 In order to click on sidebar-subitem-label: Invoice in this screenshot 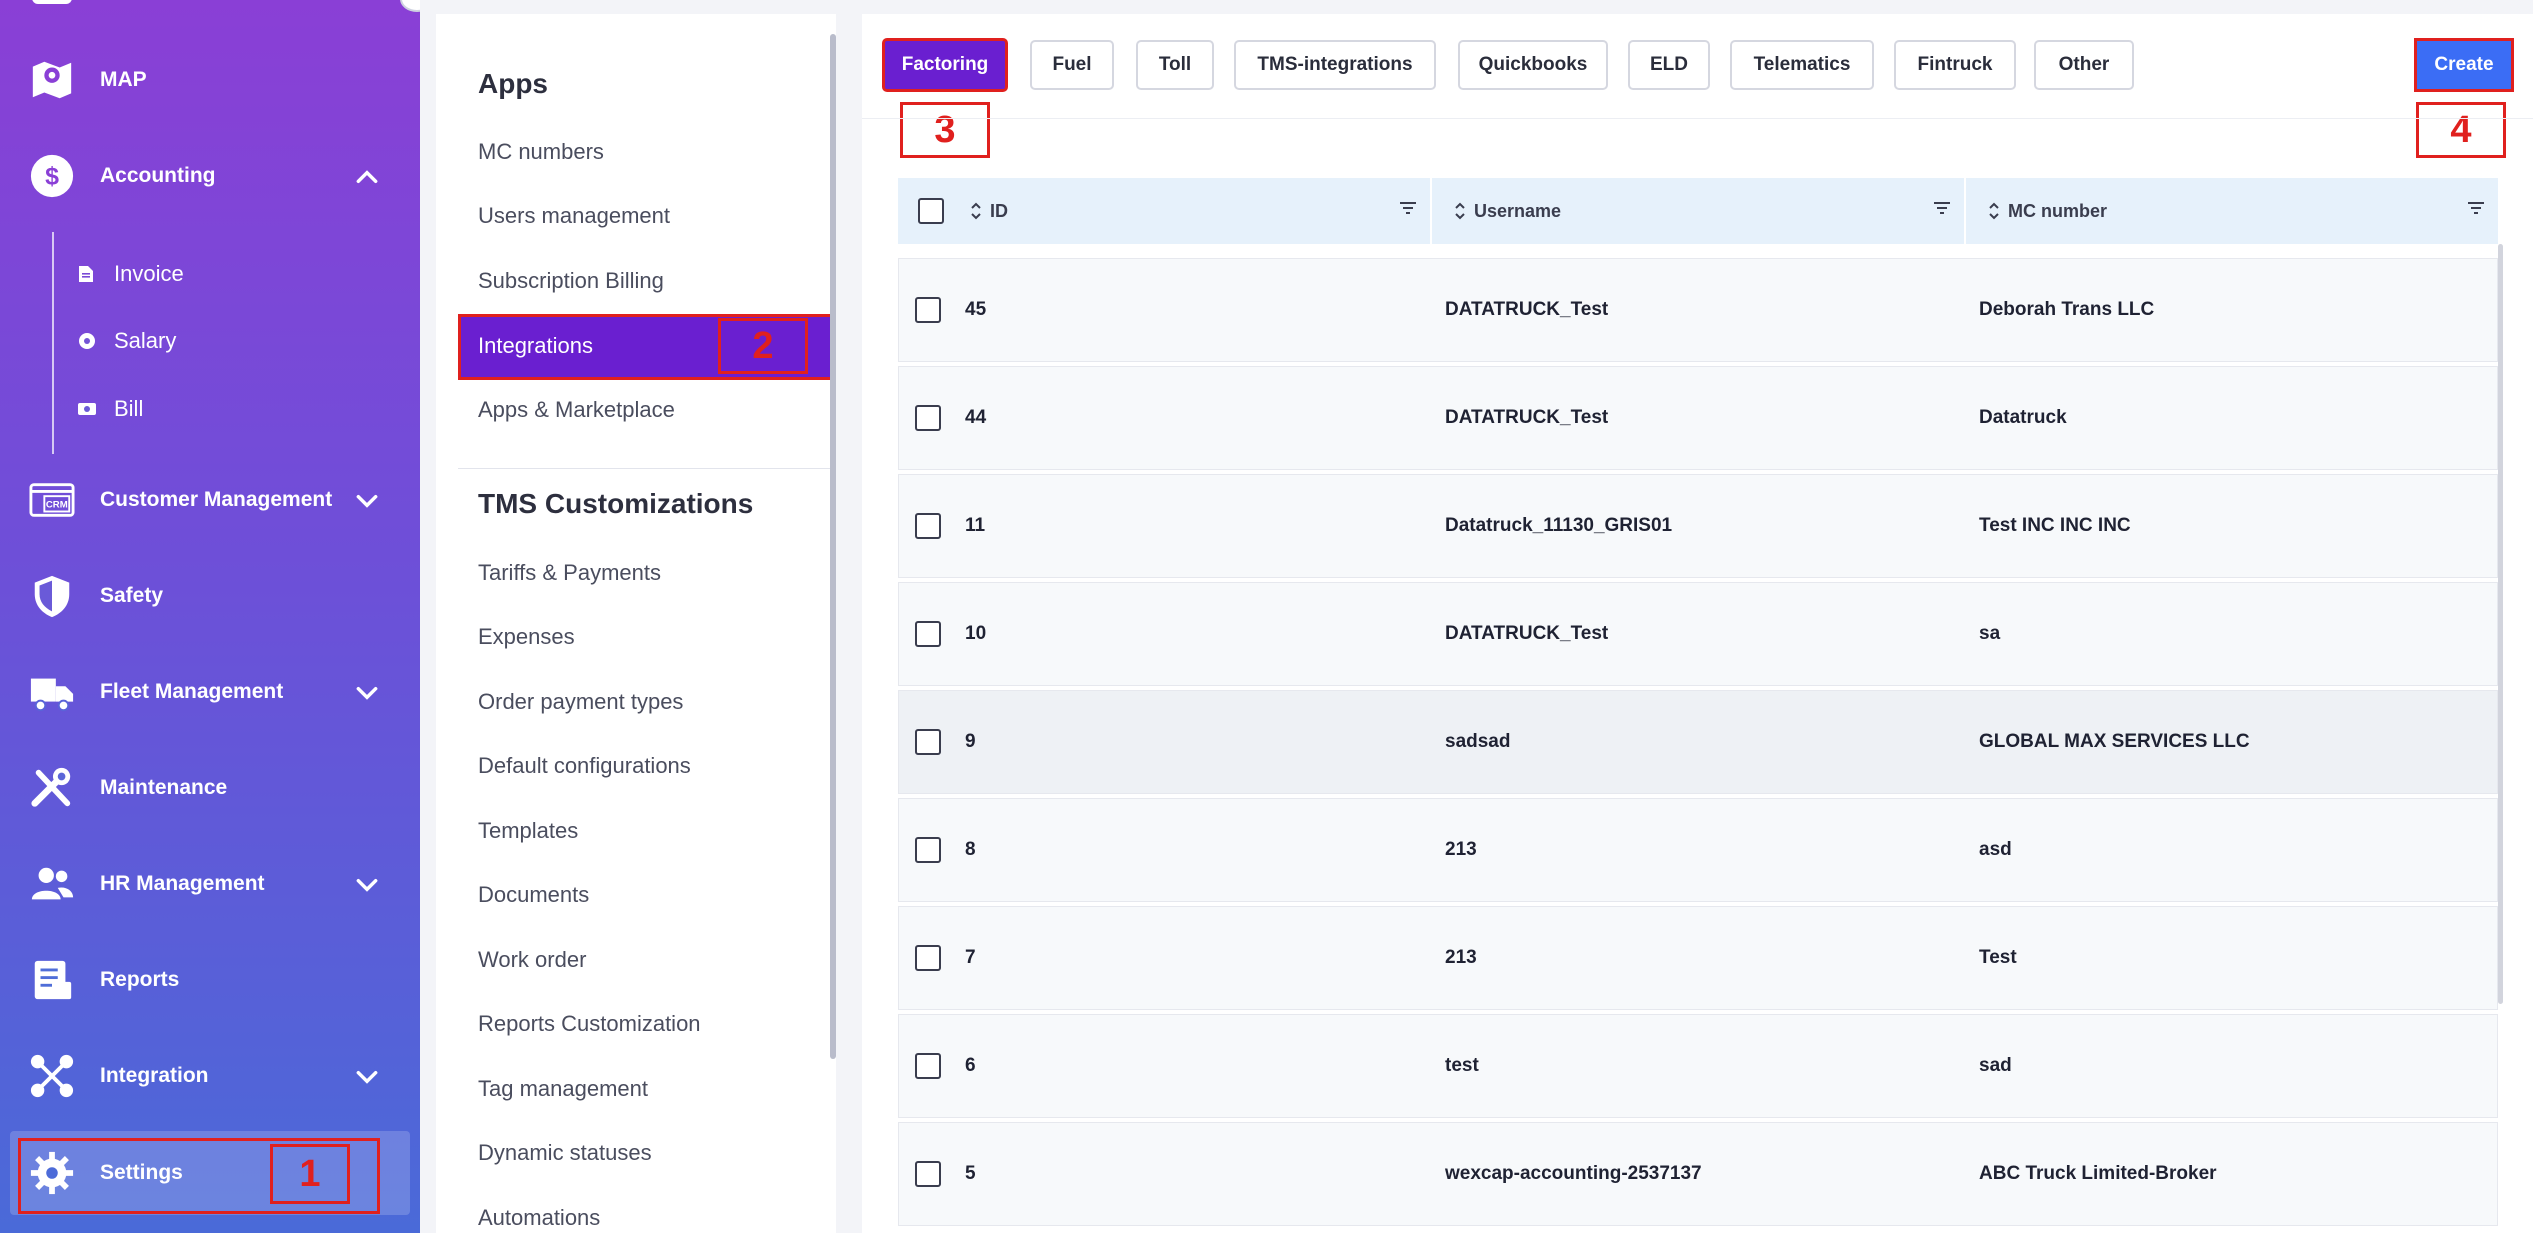, I will do `click(149, 273)`.